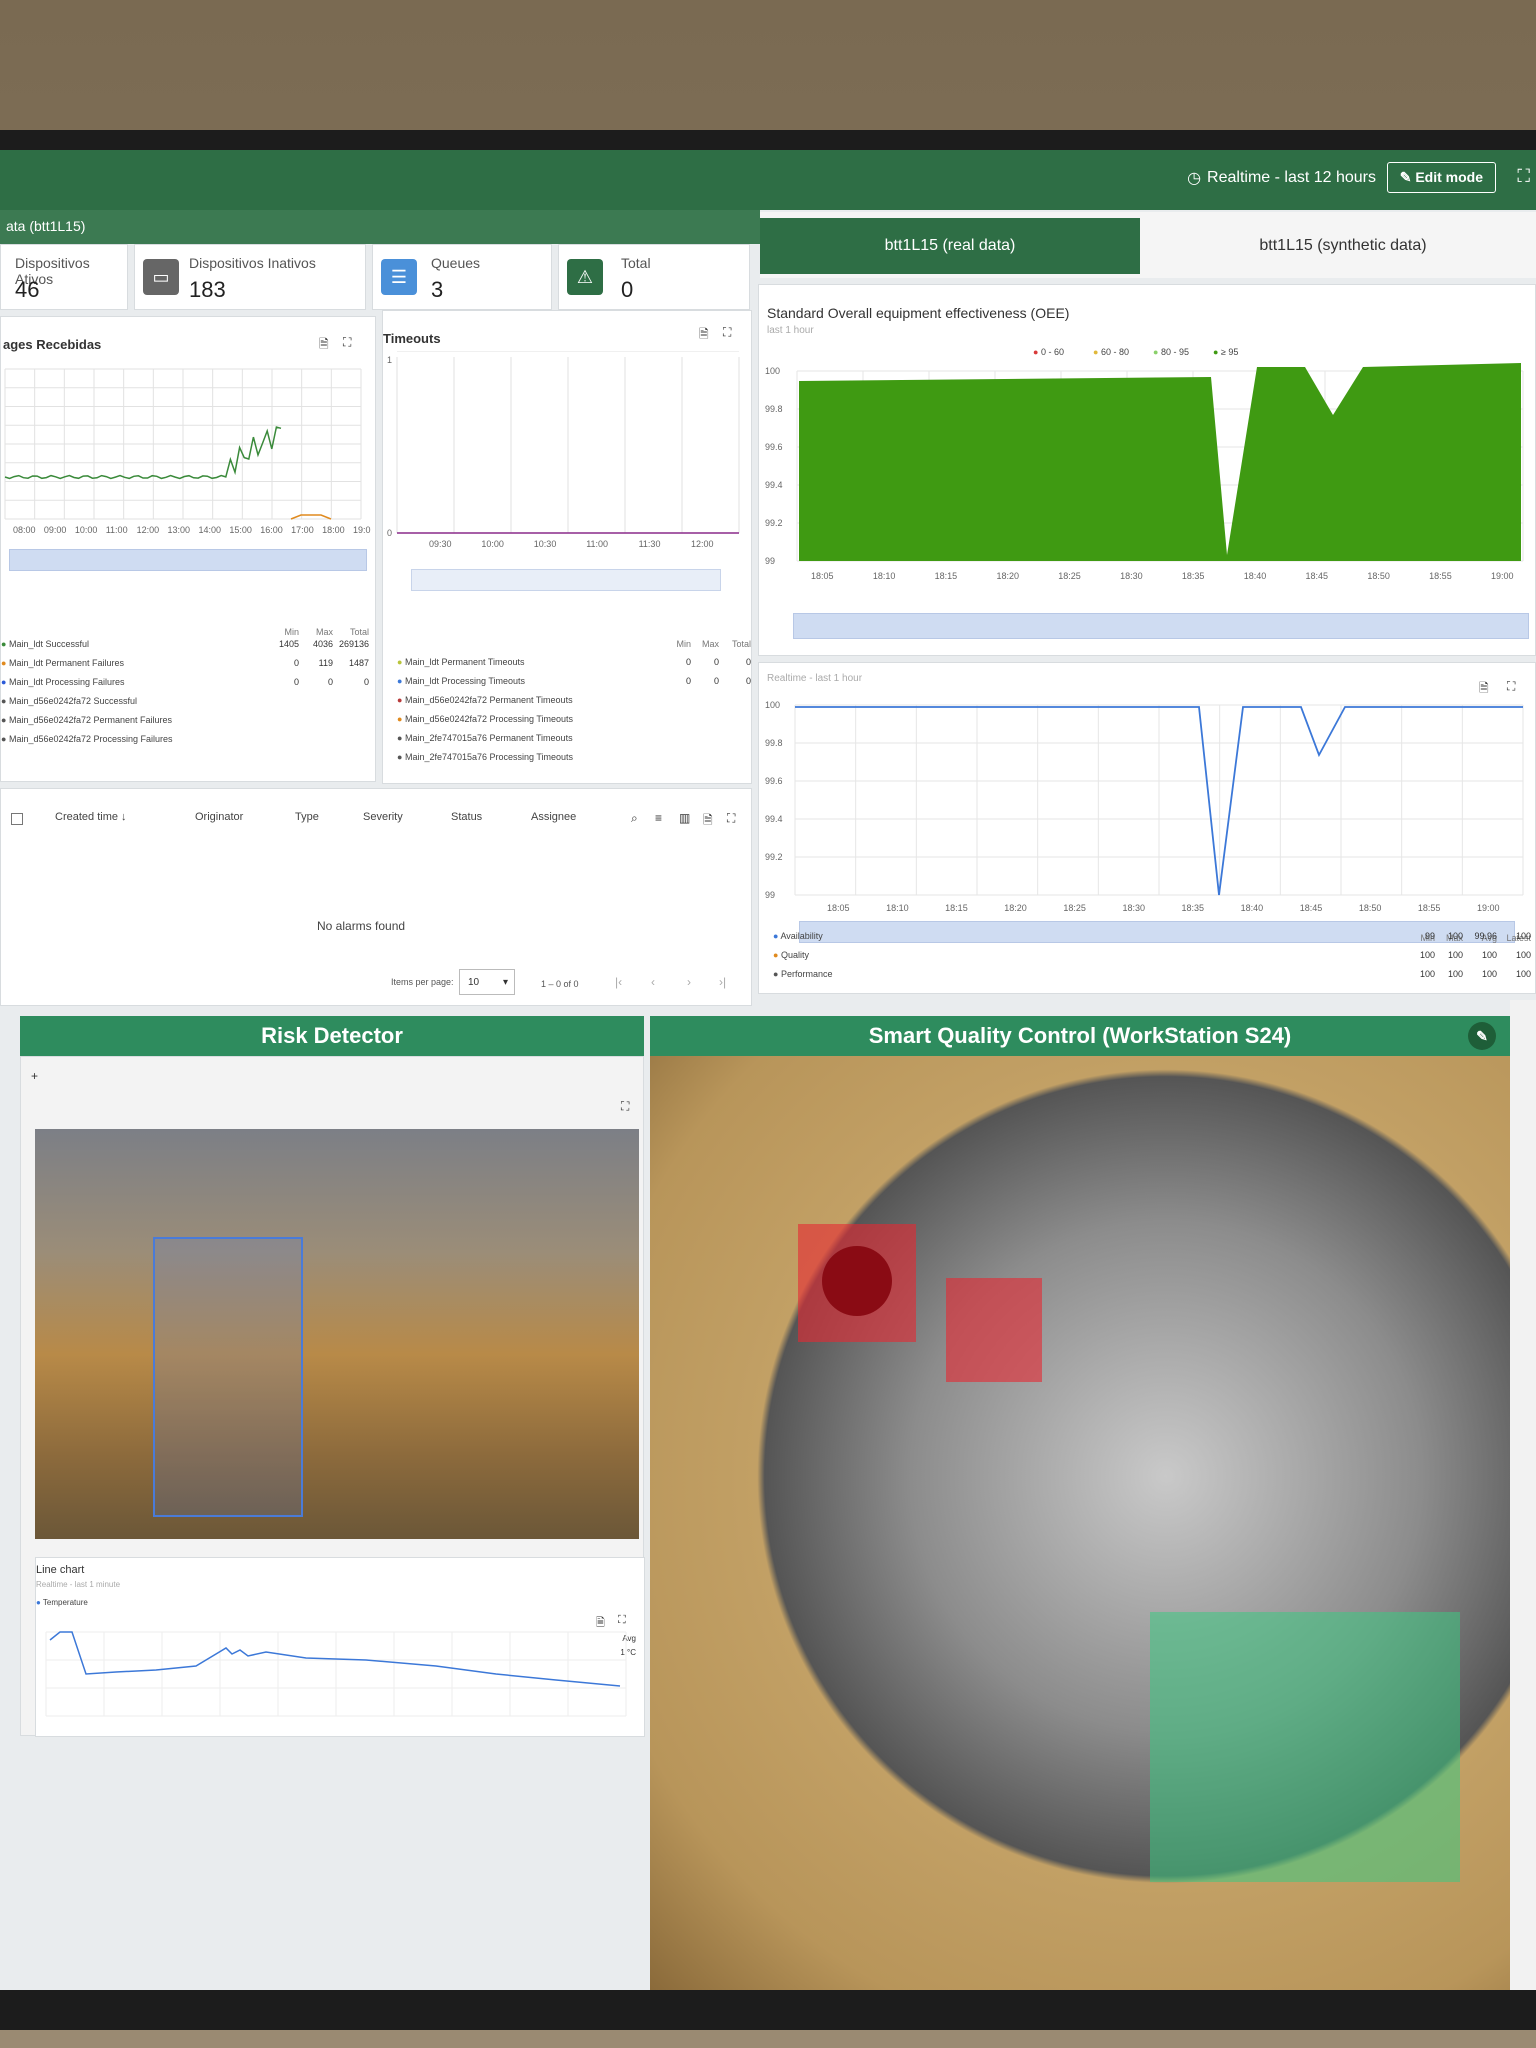 This screenshot has width=1536, height=2048. What do you see at coordinates (461, 662) in the screenshot?
I see `legend-item: ● Main_ldt Permanent Timeouts` at bounding box center [461, 662].